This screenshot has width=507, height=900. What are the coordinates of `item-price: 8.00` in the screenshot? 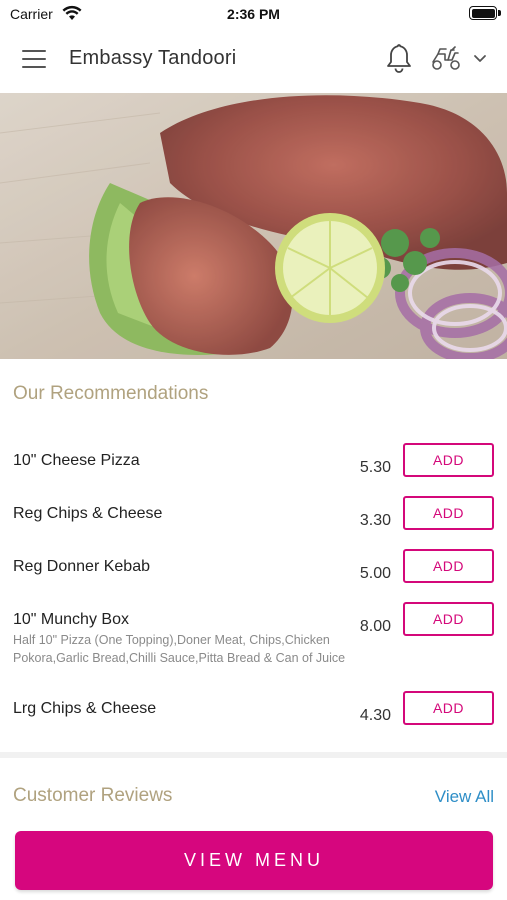 It's located at (375, 626).